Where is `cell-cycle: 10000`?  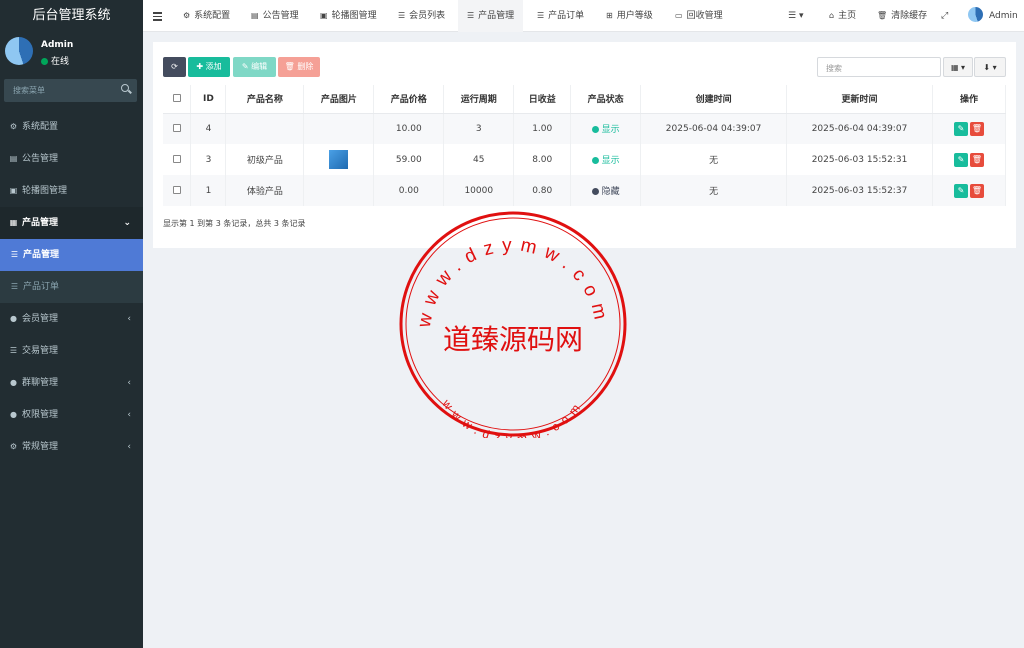
cell-cycle: 10000 is located at coordinates (479, 190).